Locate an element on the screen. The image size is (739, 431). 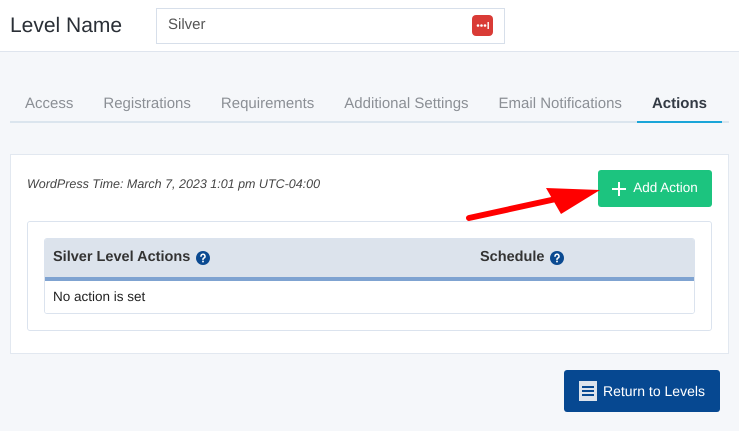
tab: Actions is located at coordinates (679, 105).